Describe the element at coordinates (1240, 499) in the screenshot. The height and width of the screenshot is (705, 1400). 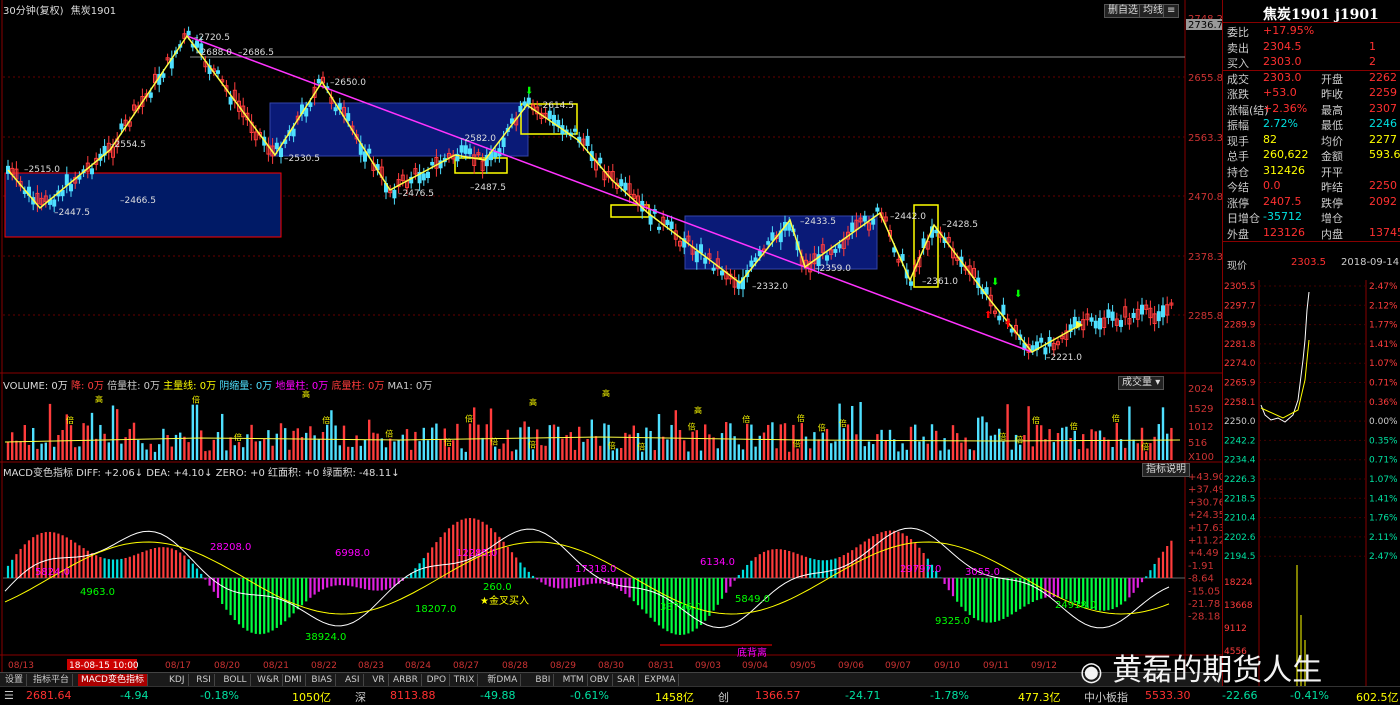
I see `mini-left-tick: 2218.5` at that location.